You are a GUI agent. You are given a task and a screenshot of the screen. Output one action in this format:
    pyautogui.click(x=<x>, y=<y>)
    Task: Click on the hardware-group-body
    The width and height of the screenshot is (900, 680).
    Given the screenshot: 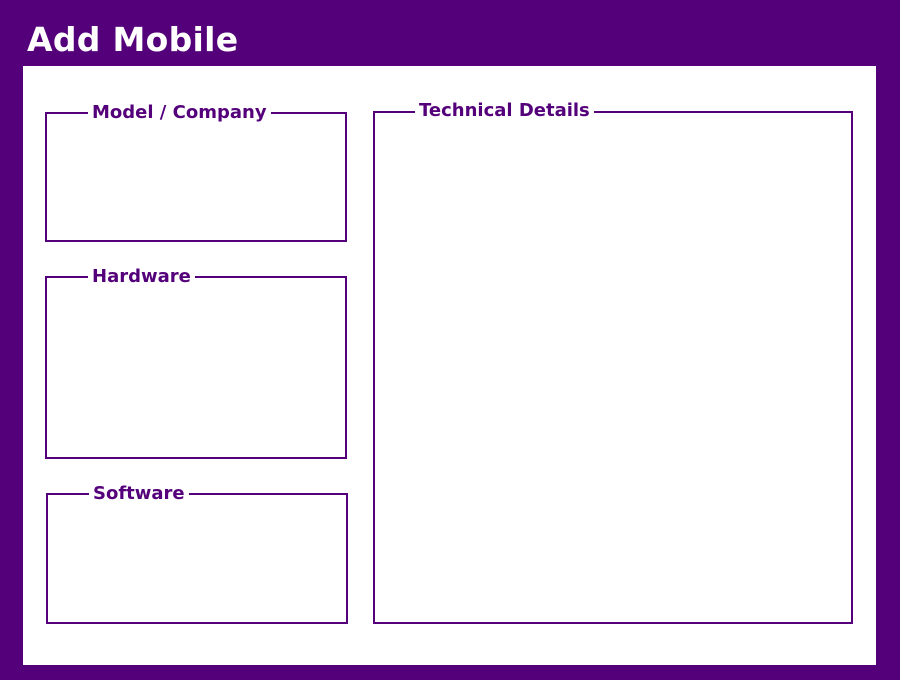 What is the action you would take?
    pyautogui.click(x=196, y=367)
    